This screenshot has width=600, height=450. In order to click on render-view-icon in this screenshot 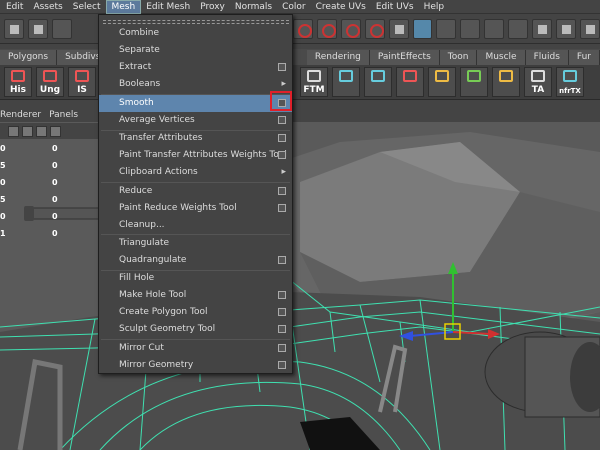, I will do `click(446, 28)`.